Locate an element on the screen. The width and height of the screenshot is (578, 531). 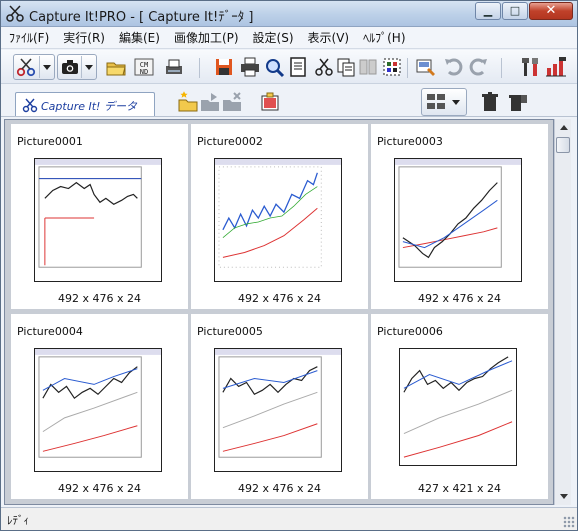
gallery-icon is located at coordinates (270, 102).